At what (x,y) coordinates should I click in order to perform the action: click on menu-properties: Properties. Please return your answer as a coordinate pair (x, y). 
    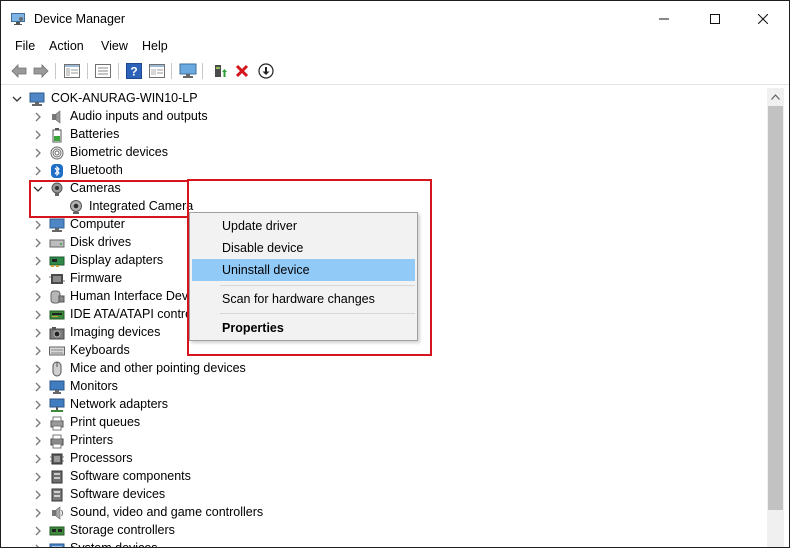
    Looking at the image, I should click on (303, 328).